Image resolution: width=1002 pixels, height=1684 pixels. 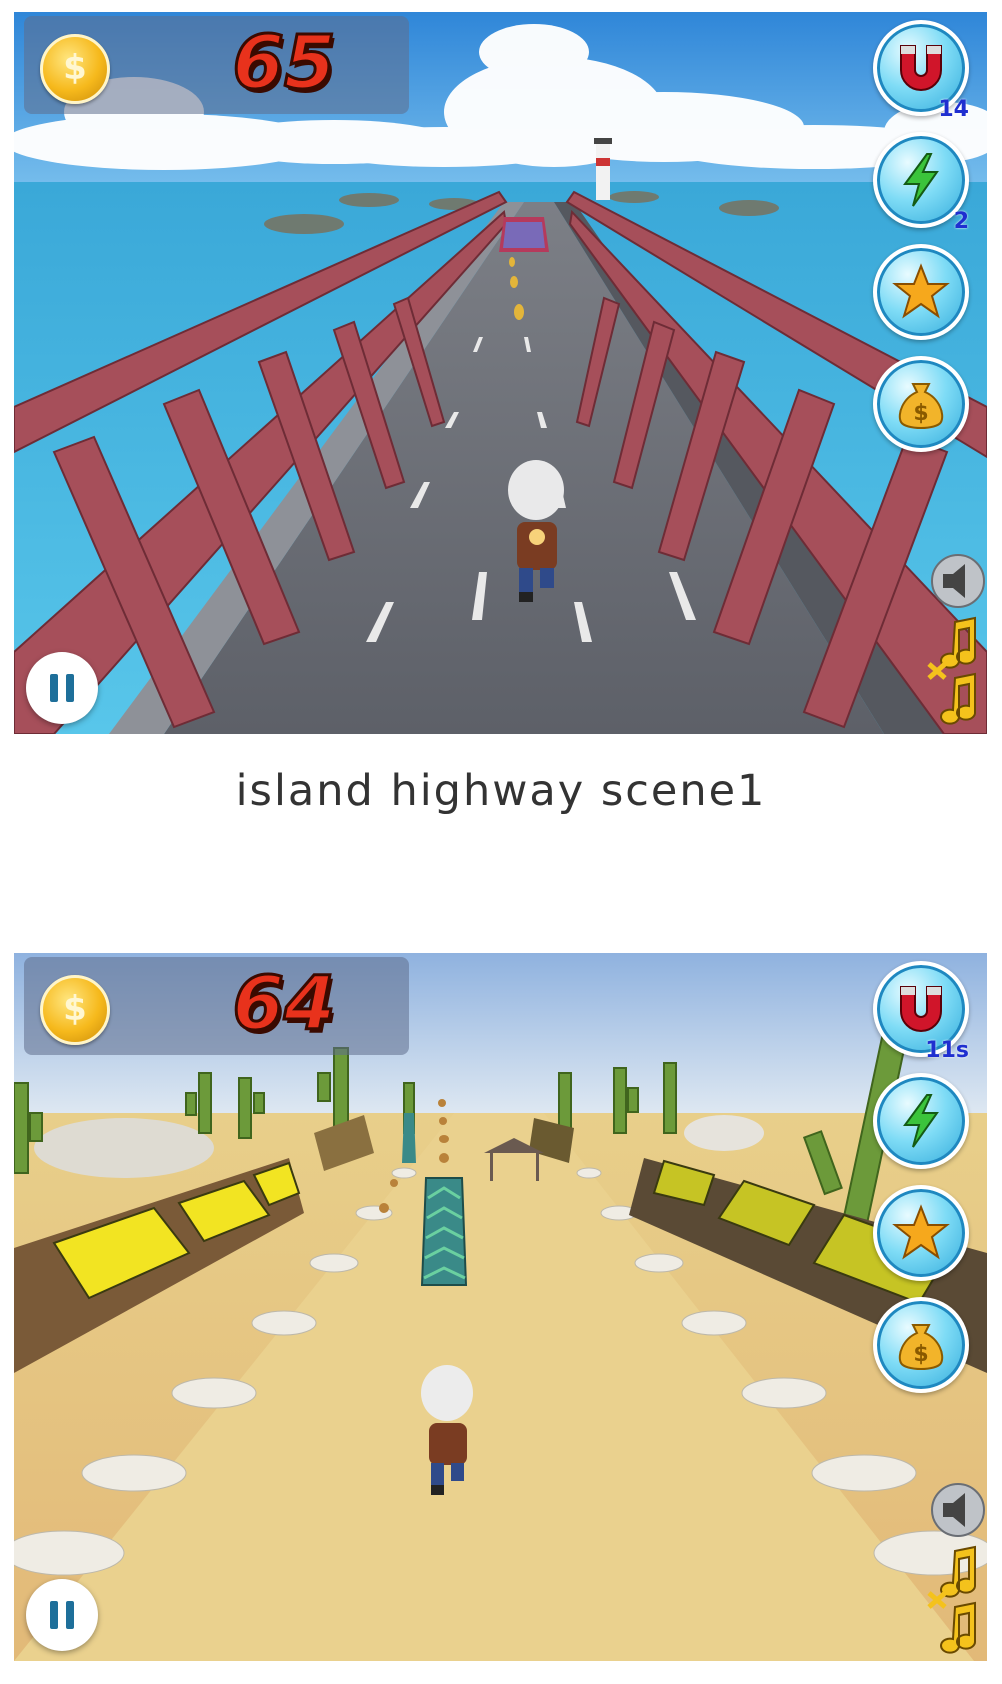 What do you see at coordinates (284, 63) in the screenshot?
I see `score-value: 65` at bounding box center [284, 63].